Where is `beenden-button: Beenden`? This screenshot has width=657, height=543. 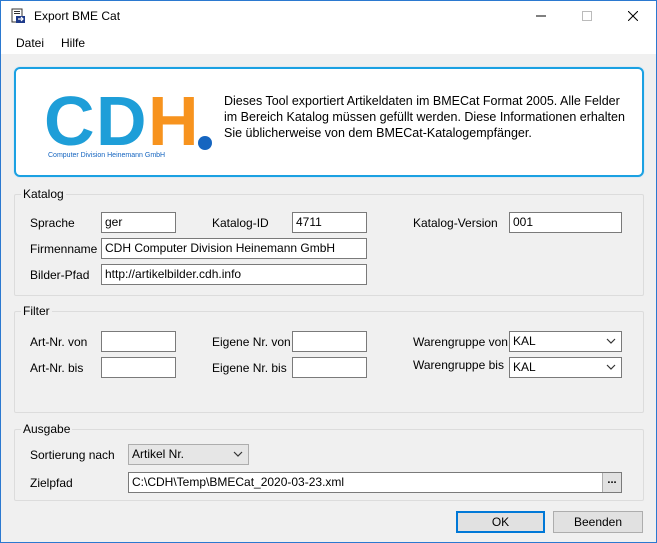 beenden-button: Beenden is located at coordinates (598, 522).